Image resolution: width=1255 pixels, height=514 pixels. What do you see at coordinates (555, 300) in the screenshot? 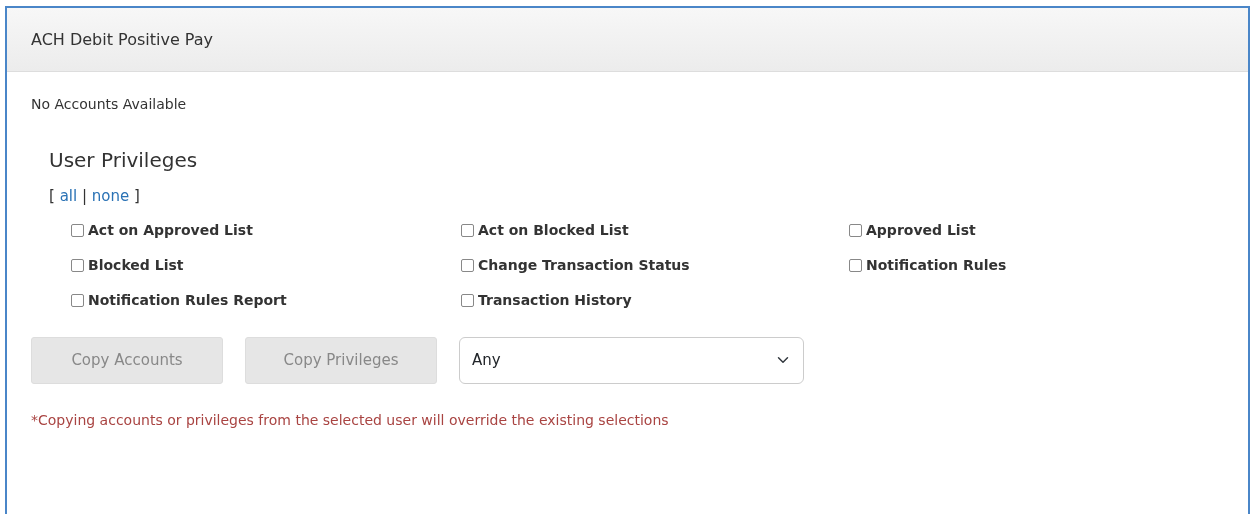
I see `checkbox-label: Transaction History` at bounding box center [555, 300].